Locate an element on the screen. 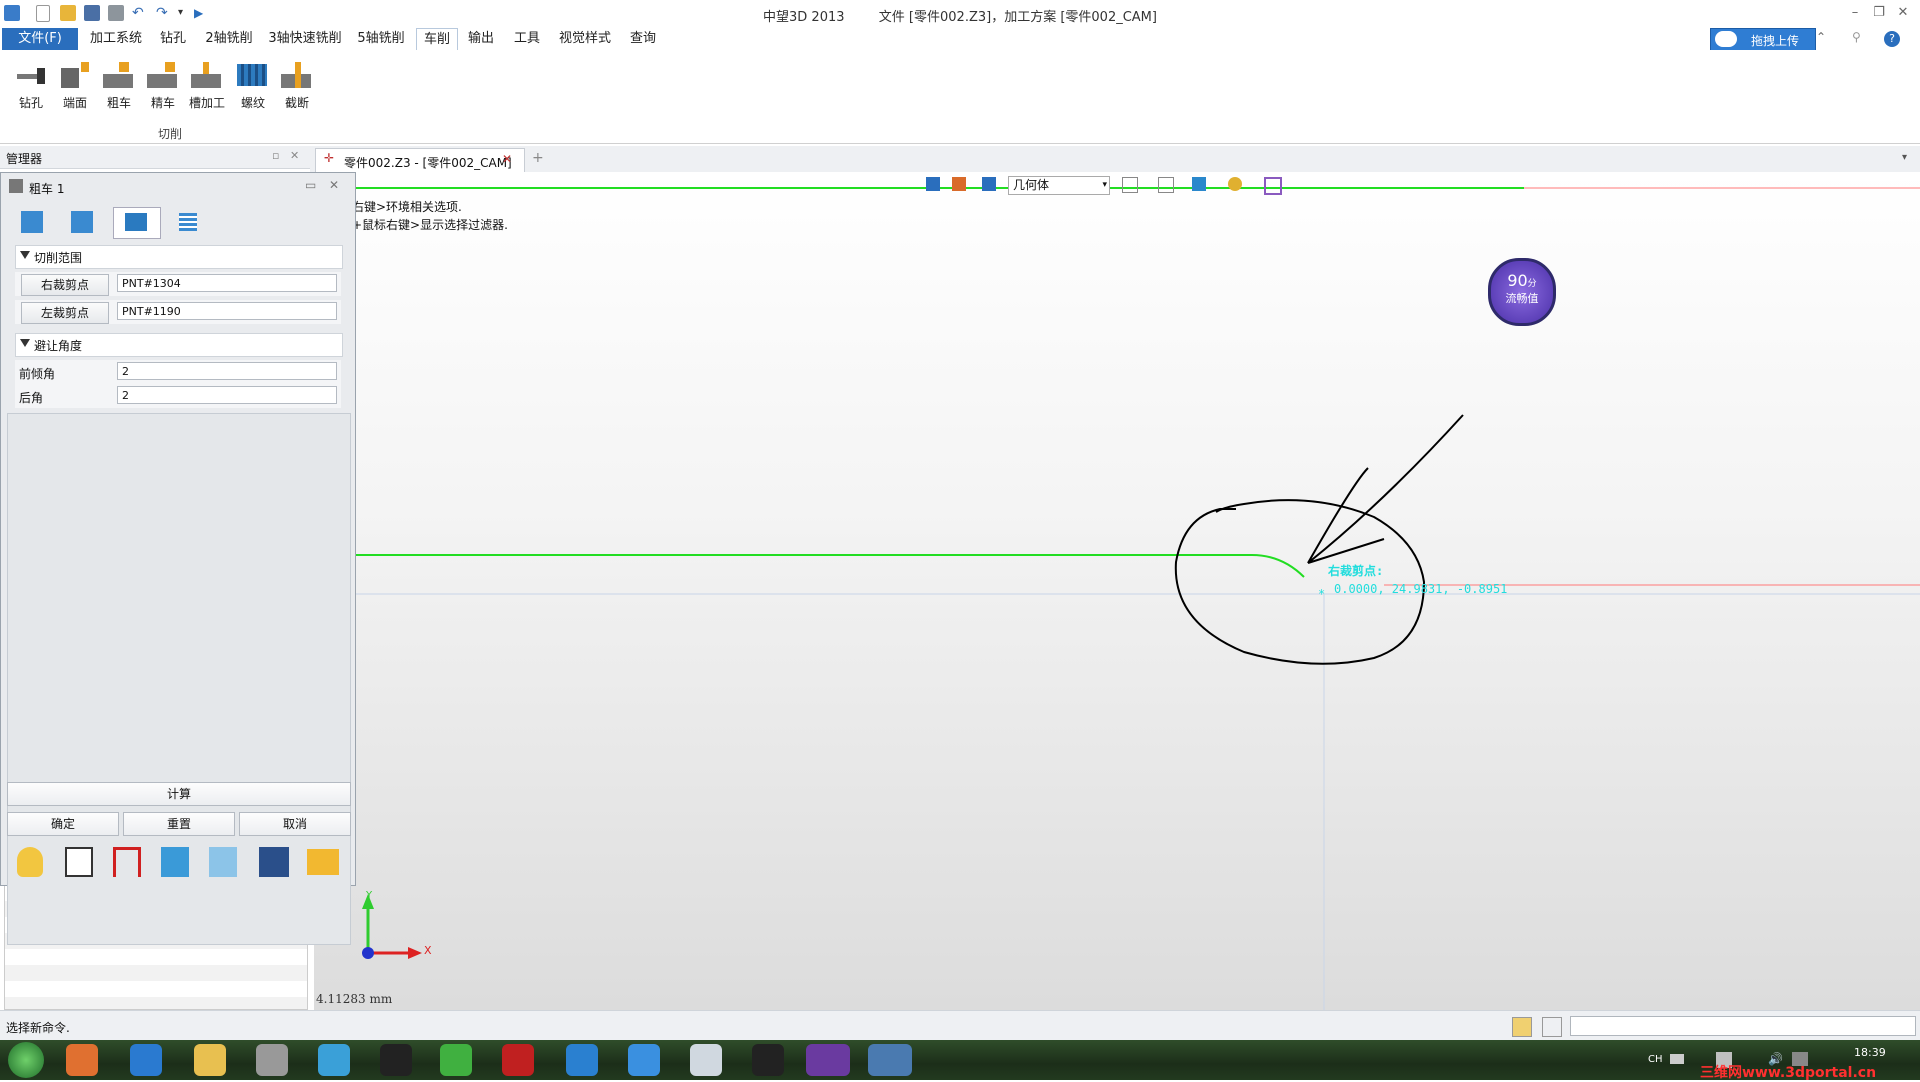  filter-value: 几何体 is located at coordinates (1031, 185).